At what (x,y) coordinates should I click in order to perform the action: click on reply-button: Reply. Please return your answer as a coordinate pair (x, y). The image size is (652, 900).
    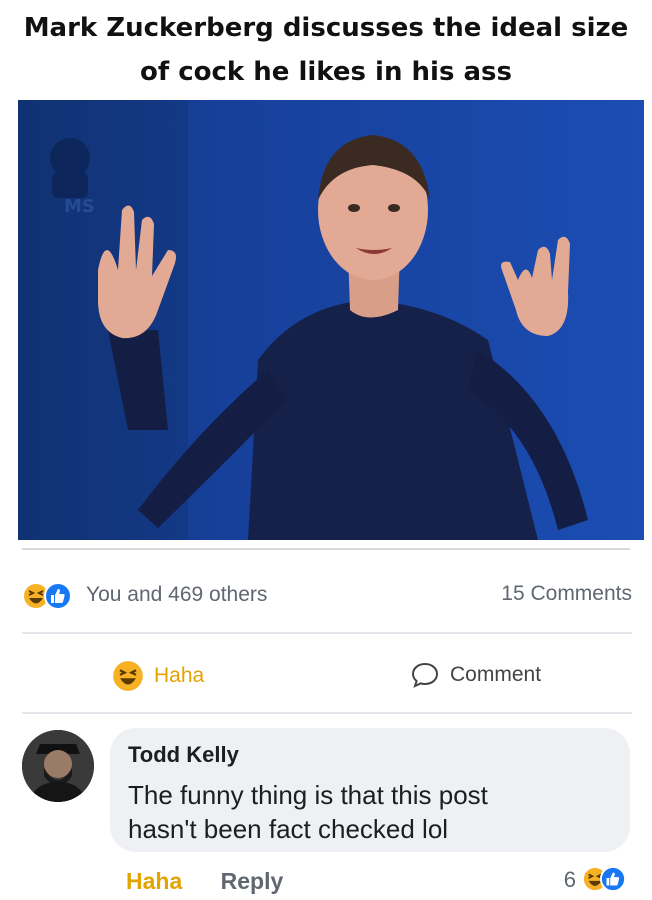
    Looking at the image, I should click on (252, 881).